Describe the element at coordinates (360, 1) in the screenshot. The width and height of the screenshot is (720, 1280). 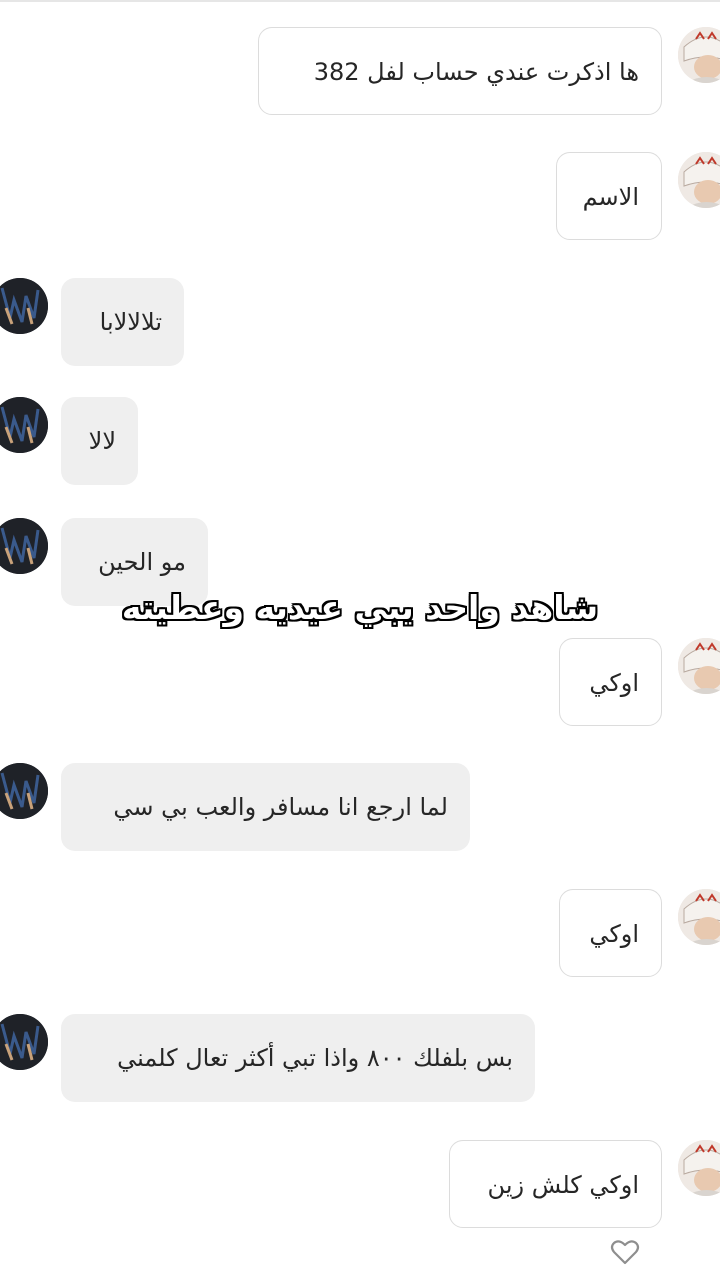
I see `top-divider` at that location.